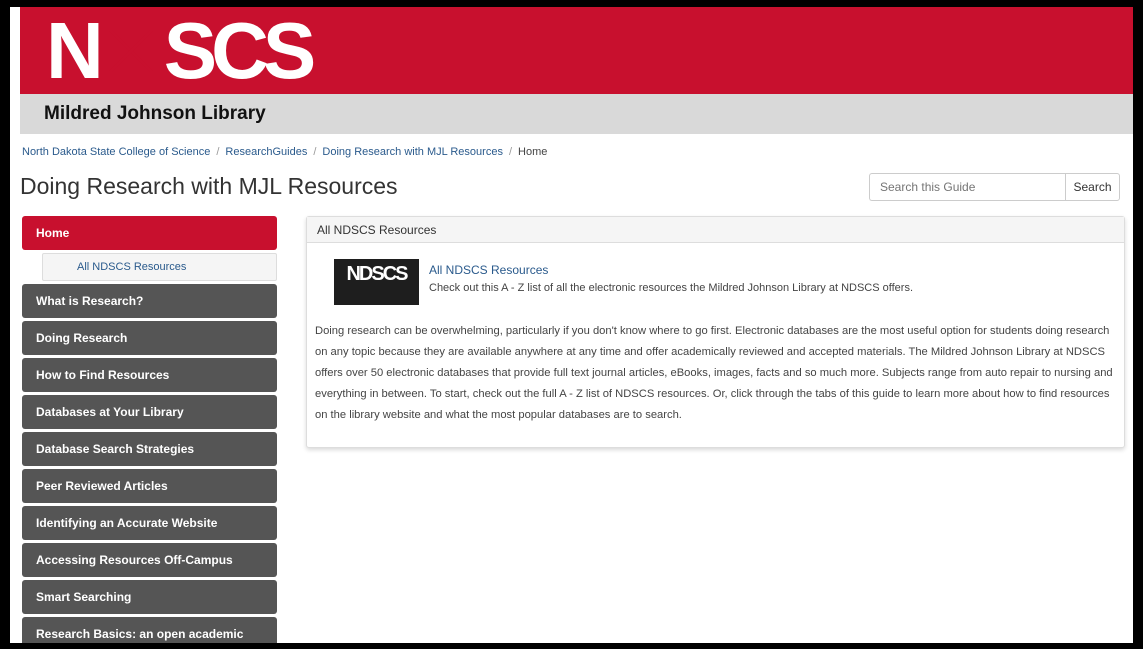 The image size is (1143, 649). What do you see at coordinates (149, 412) in the screenshot?
I see `tab-databases-at-your-library: Databases at Your Library` at bounding box center [149, 412].